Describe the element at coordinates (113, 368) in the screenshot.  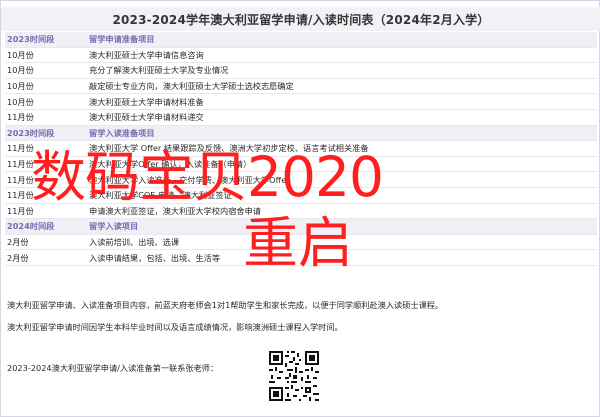
I see `footer-contact: 2023-2024澳大利亚留学申请/入读准备第一联系张老师：` at that location.